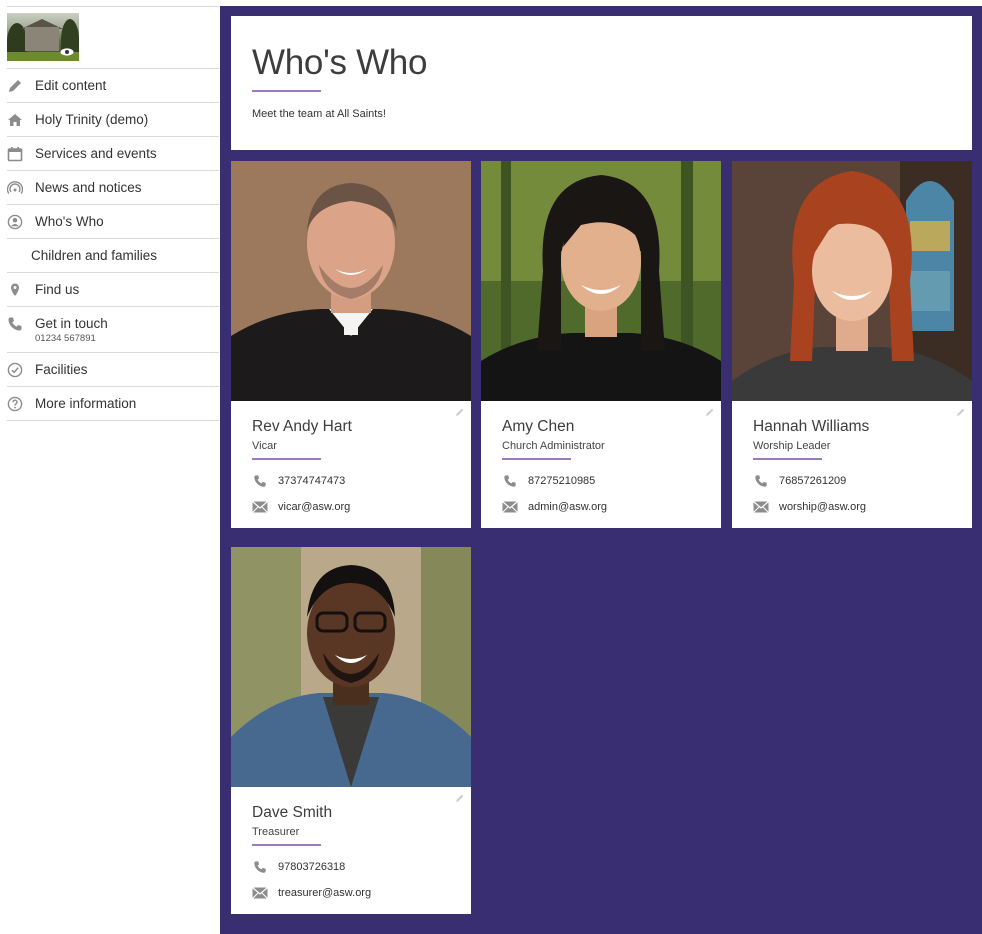 Image resolution: width=982 pixels, height=934 pixels. I want to click on person-email: admin@asw.org, so click(601, 507).